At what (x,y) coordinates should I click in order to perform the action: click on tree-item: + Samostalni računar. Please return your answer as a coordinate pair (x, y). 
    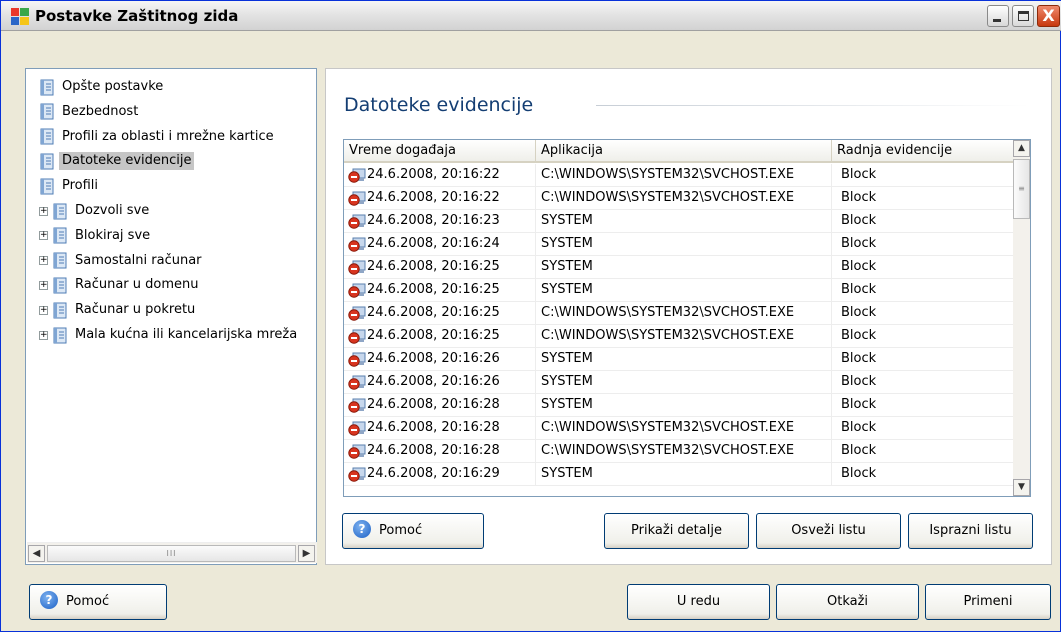
    Looking at the image, I should click on (122, 261).